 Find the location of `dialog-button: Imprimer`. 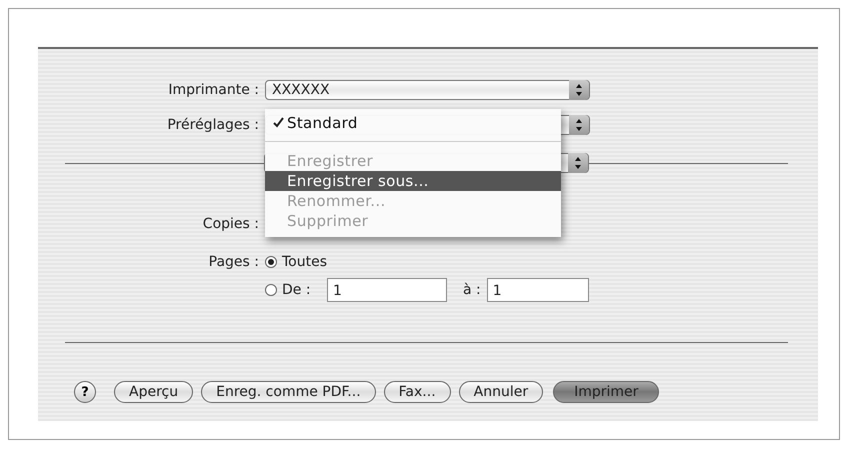

dialog-button: Imprimer is located at coordinates (606, 392).